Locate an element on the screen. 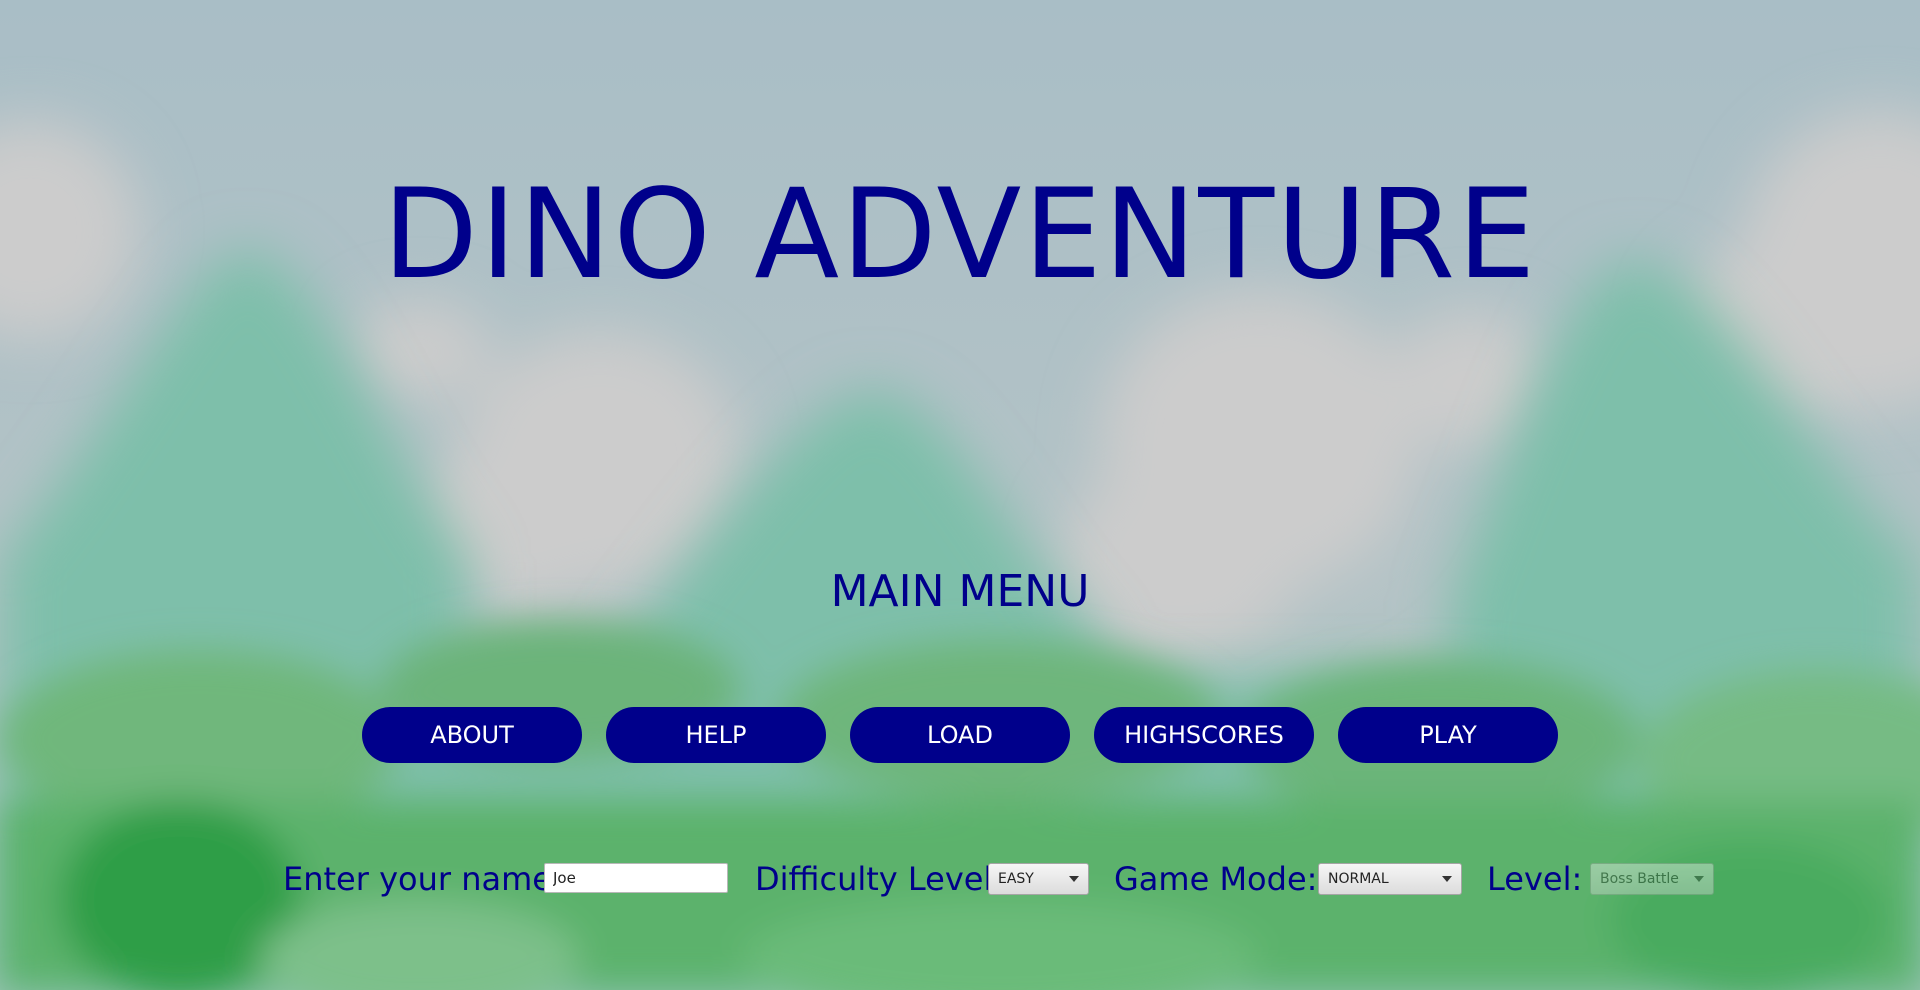 Image resolution: width=1920 pixels, height=990 pixels. level-value: Boss Battle is located at coordinates (1639, 879).